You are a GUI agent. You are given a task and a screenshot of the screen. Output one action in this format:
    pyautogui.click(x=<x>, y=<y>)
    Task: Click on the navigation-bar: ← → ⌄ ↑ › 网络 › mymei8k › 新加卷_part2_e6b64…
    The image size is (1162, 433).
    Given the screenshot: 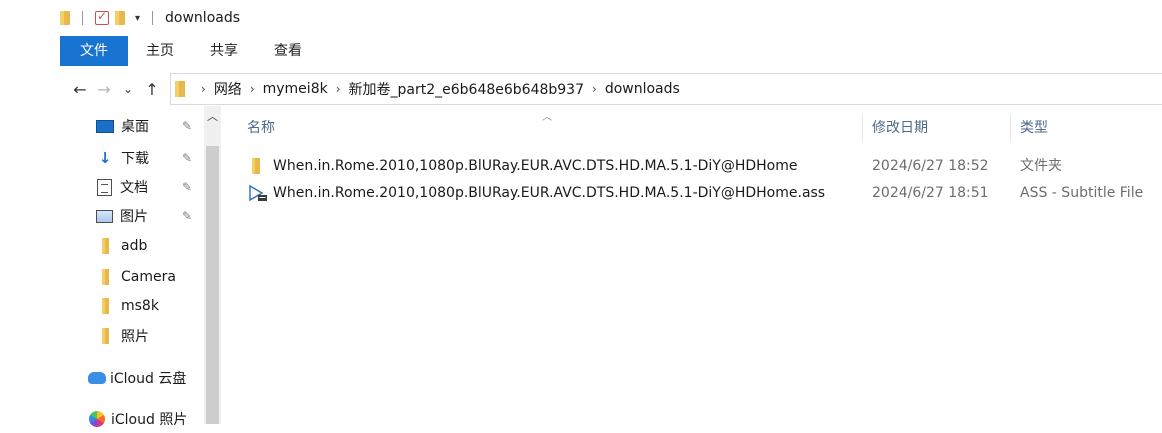 What is the action you would take?
    pyautogui.click(x=581, y=89)
    